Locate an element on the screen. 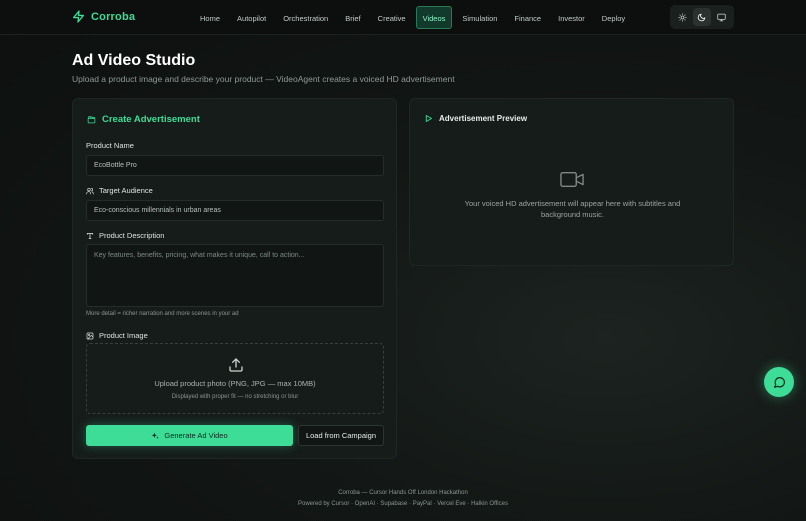 The width and height of the screenshot is (806, 521). form-card-title-text: Create Advertisement is located at coordinates (151, 119).